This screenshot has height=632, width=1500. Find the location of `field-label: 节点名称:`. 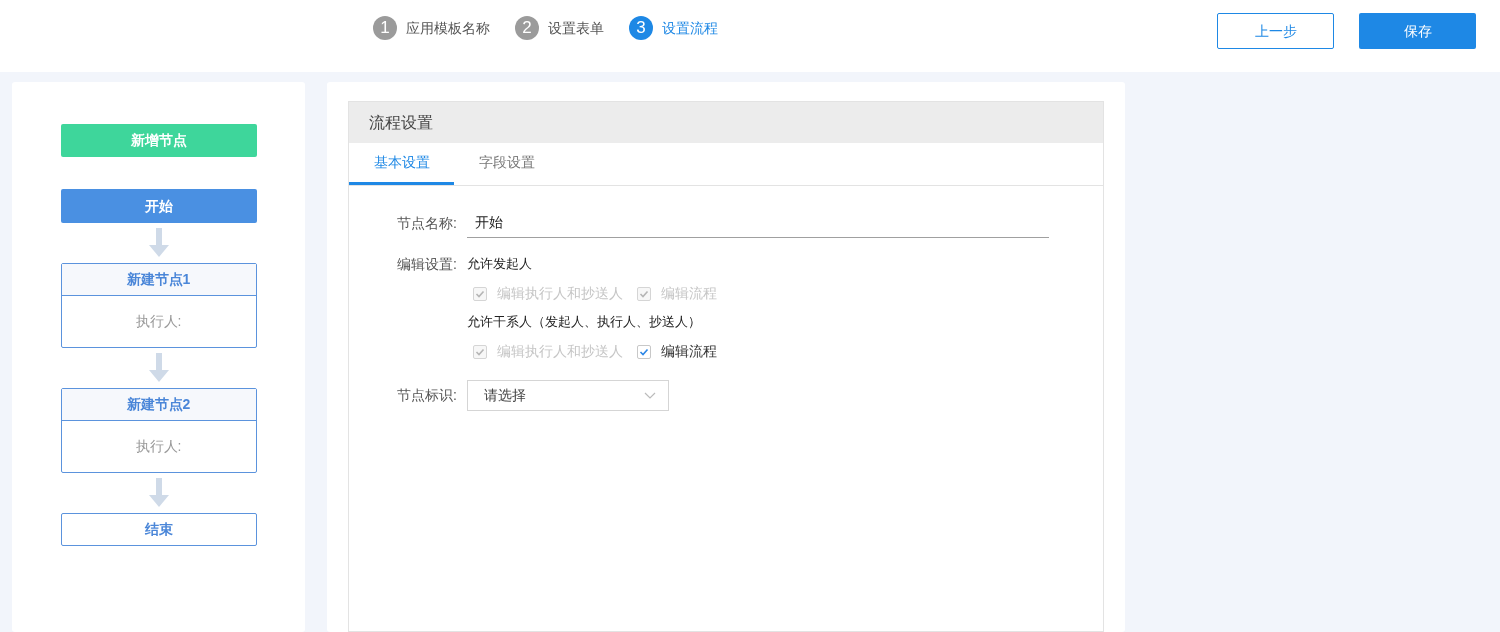

field-label: 节点名称: is located at coordinates (426, 223).